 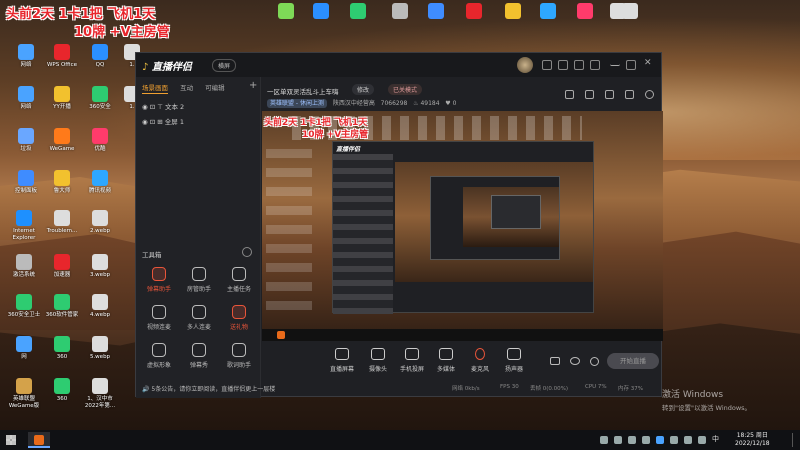 I want to click on close-icon: ✕, so click(x=649, y=63).